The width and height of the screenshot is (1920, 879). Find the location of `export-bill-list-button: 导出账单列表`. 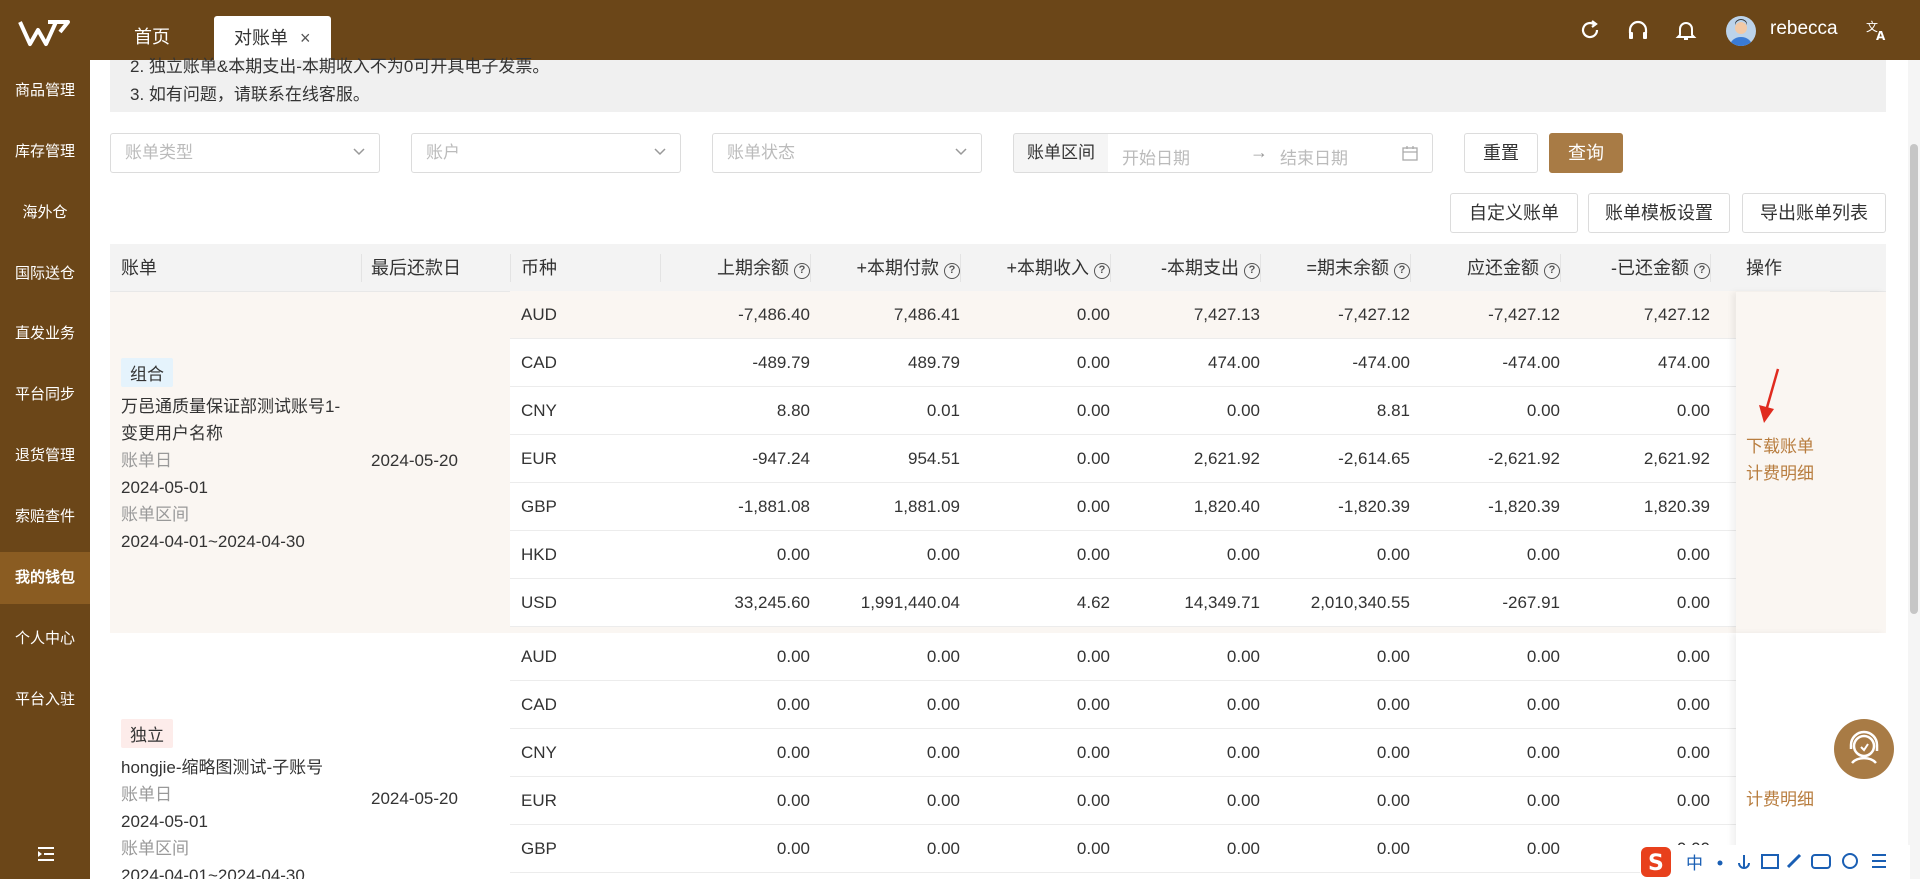

export-bill-list-button: 导出账单列表 is located at coordinates (1814, 213).